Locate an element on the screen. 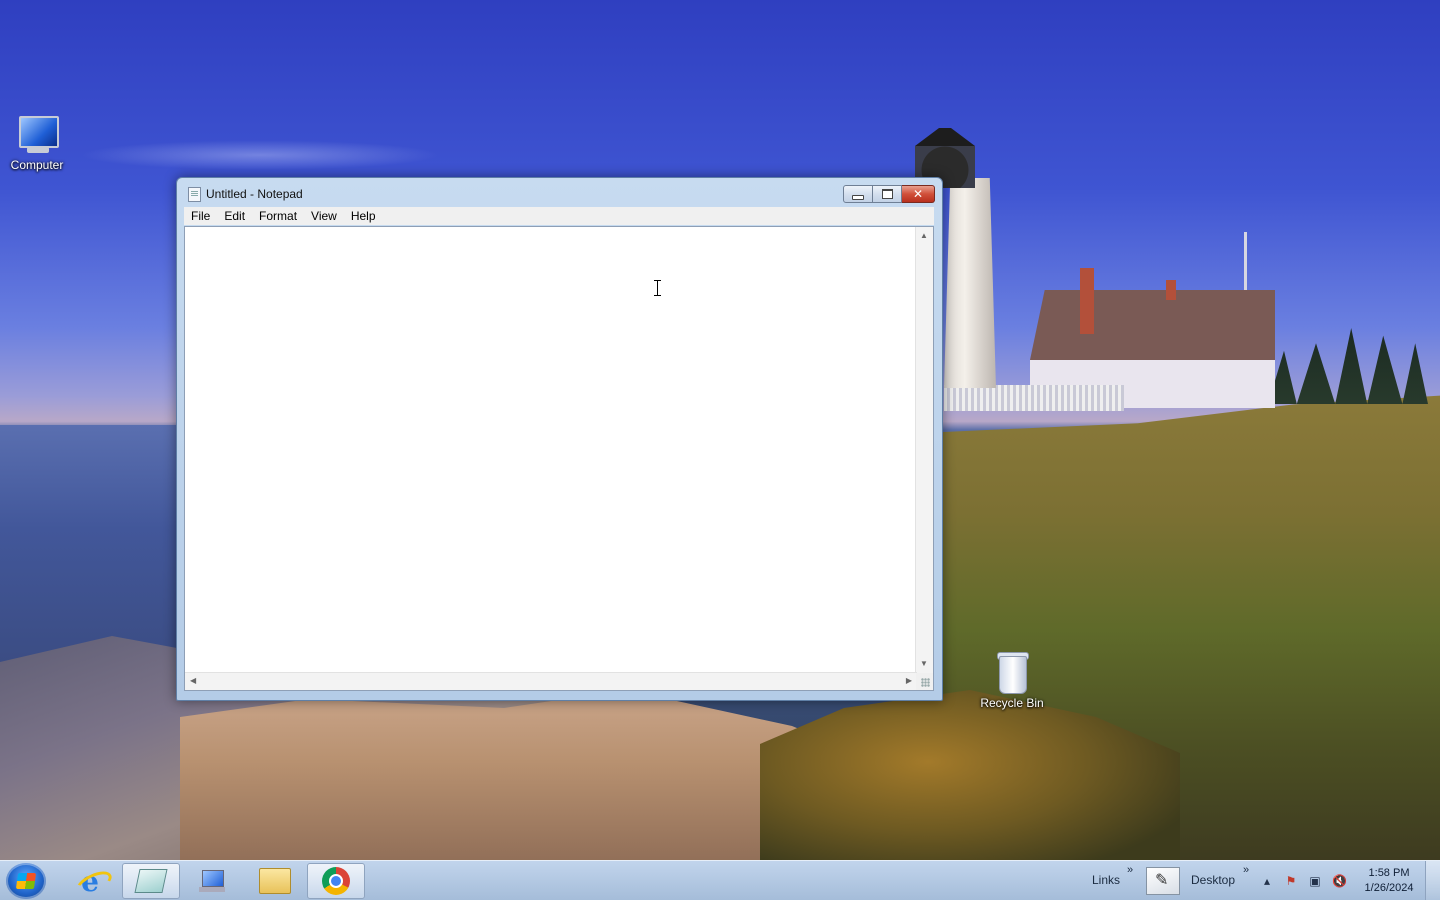 The image size is (1440, 900). taskbar-google-chrome is located at coordinates (336, 881).